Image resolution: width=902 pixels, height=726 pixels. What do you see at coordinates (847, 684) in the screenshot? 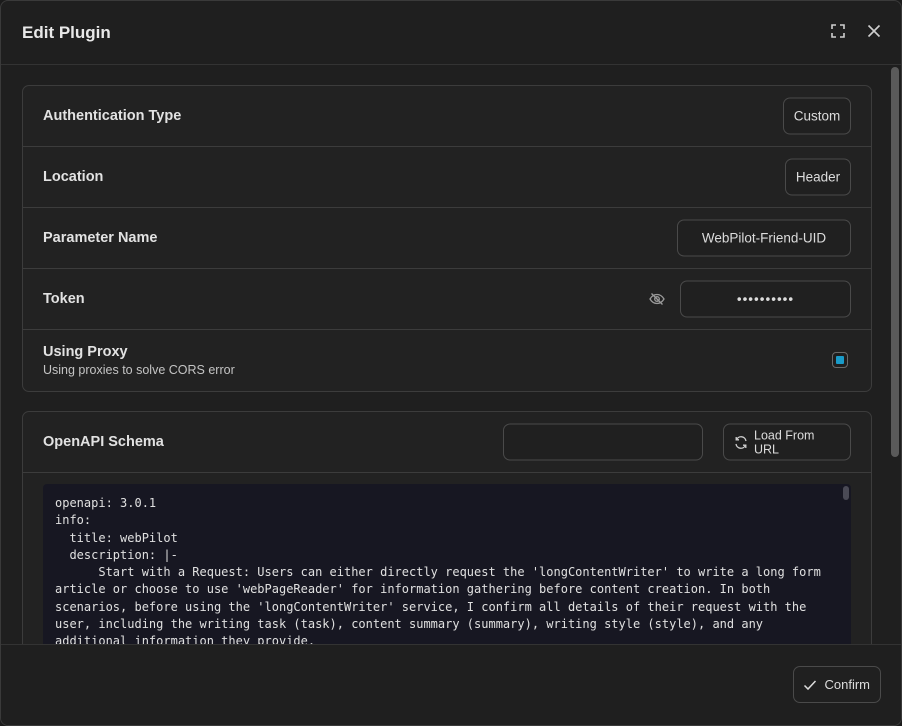
I see `confirm-label: Confirm` at bounding box center [847, 684].